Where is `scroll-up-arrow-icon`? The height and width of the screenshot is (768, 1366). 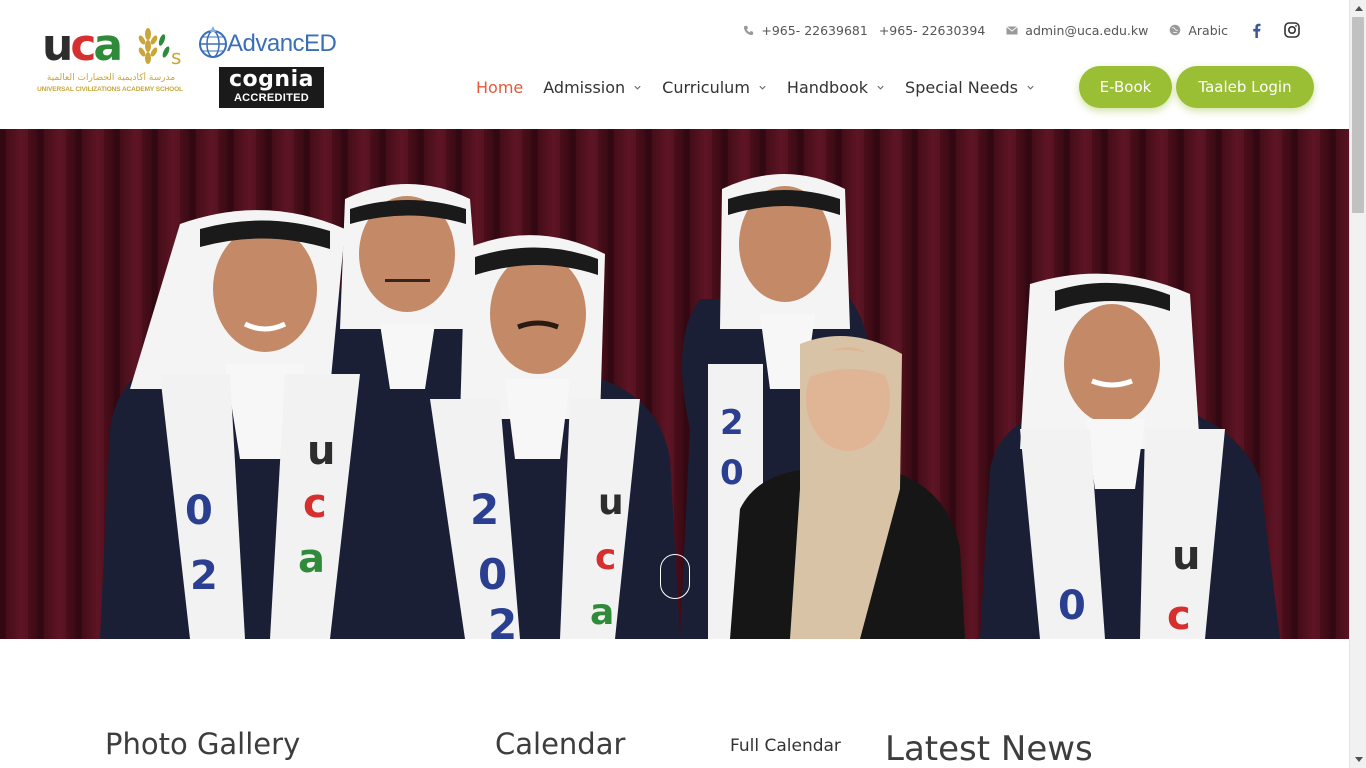
scroll-up-arrow-icon is located at coordinates (1358, 8).